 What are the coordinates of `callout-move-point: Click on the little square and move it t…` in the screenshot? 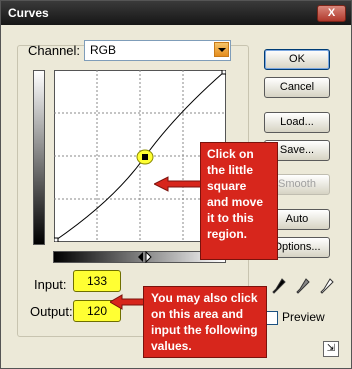 It's located at (239, 201).